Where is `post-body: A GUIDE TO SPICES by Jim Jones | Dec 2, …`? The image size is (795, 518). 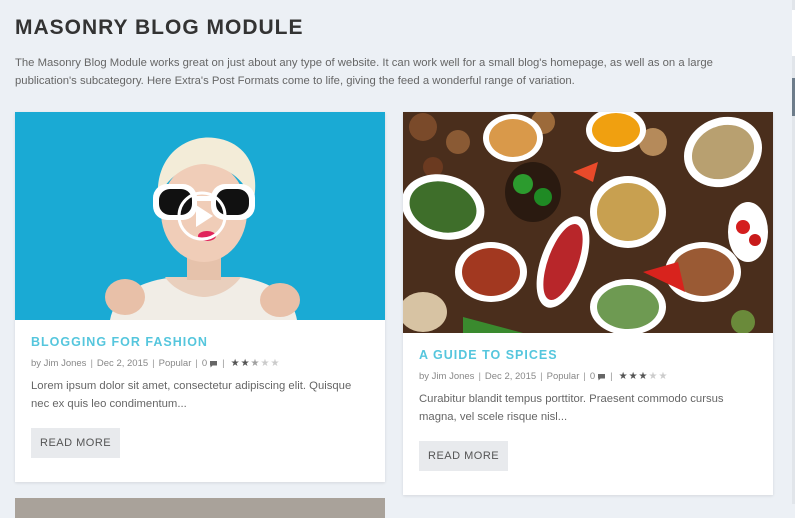 post-body: A GUIDE TO SPICES by Jim Jones | Dec 2, … is located at coordinates (588, 402).